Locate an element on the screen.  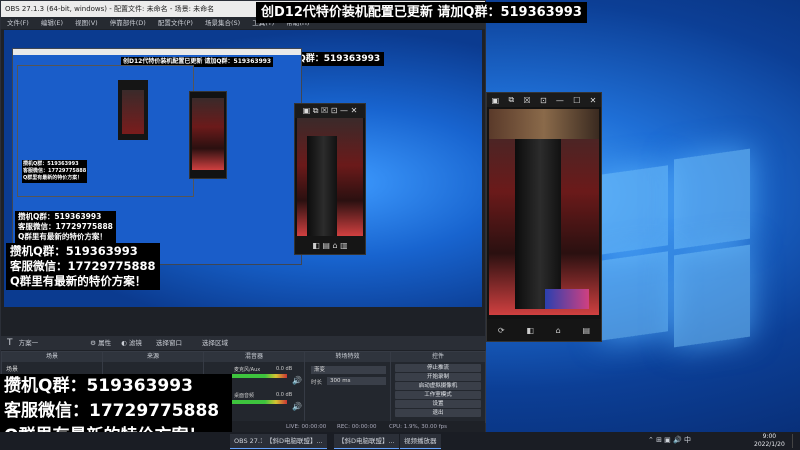
clock: 9:00 2022/1/20 is located at coordinates (769, 441).